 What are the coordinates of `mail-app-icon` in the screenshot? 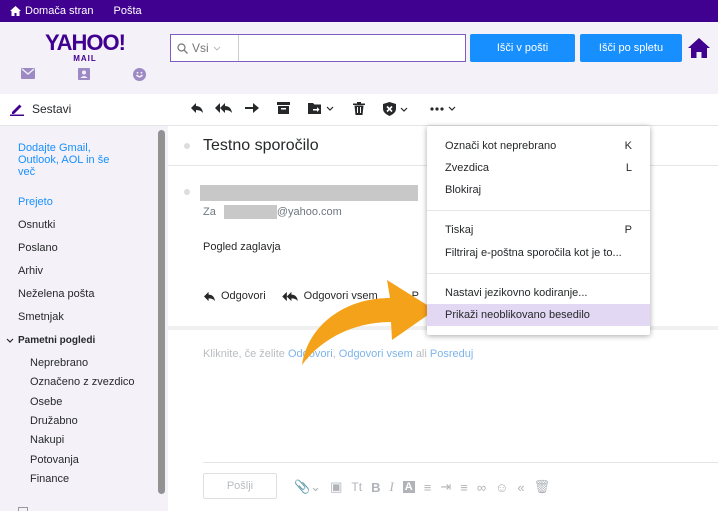 It's located at (28, 74).